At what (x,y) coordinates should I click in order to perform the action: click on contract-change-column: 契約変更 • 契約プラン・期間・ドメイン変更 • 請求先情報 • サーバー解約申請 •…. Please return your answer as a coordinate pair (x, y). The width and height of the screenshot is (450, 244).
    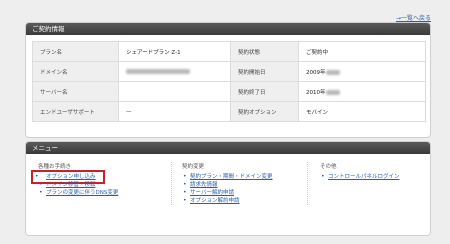
    Looking at the image, I should click on (239, 183).